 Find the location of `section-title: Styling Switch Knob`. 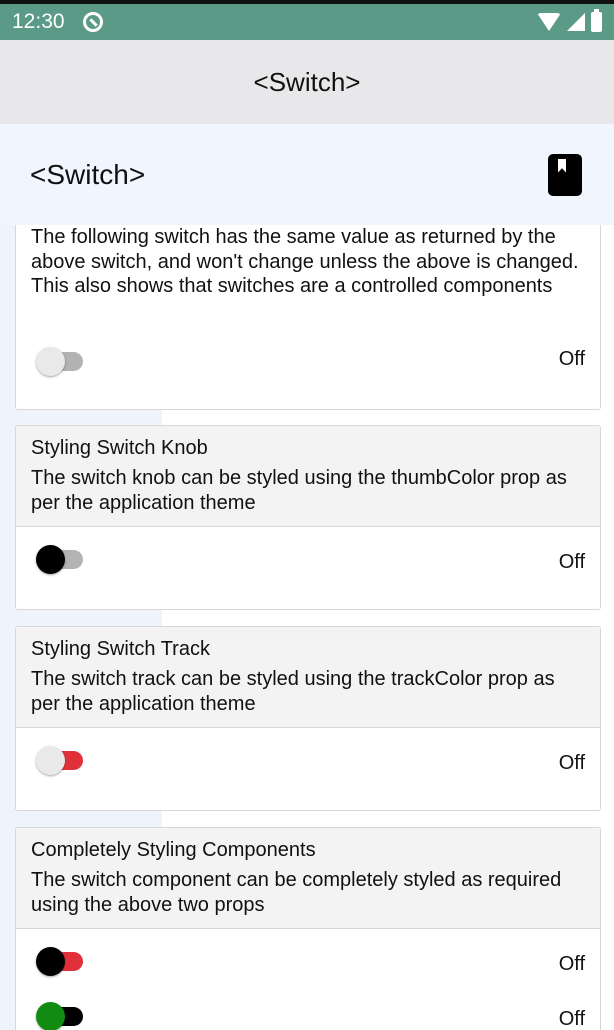

section-title: Styling Switch Knob is located at coordinates (119, 448).